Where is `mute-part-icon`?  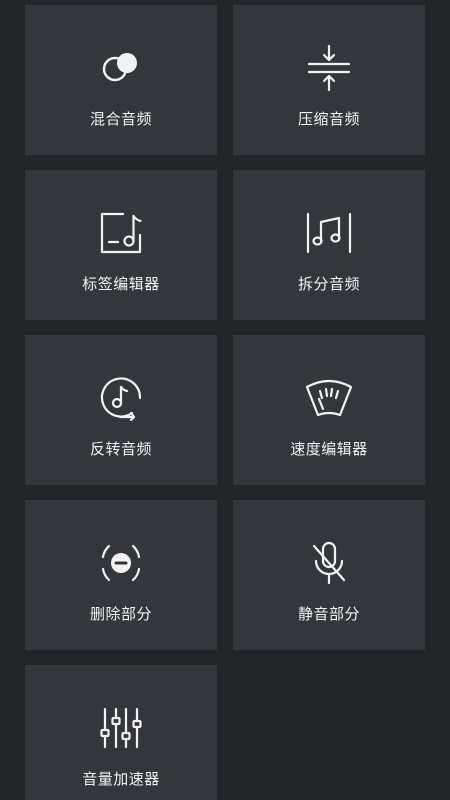 mute-part-icon is located at coordinates (329, 563).